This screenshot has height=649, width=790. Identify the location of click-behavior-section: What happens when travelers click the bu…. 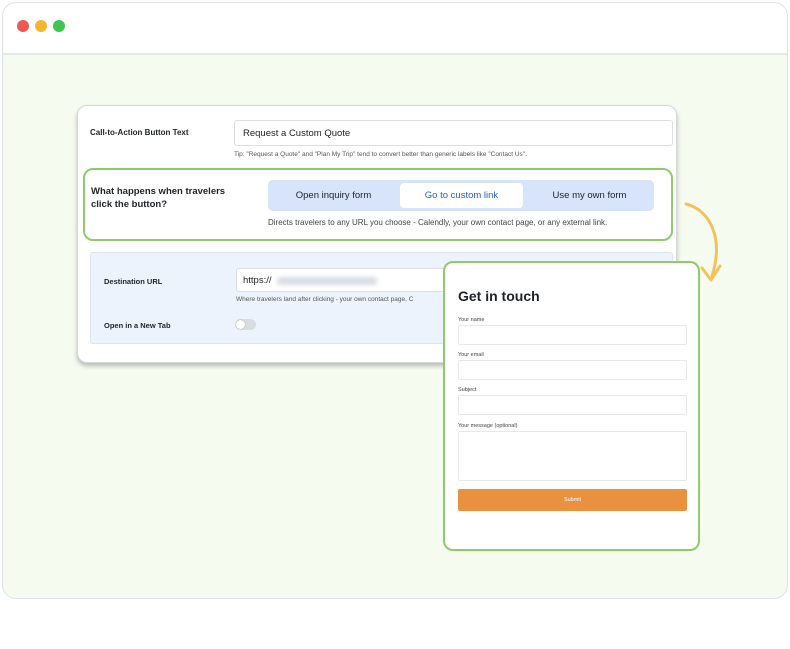
(378, 204).